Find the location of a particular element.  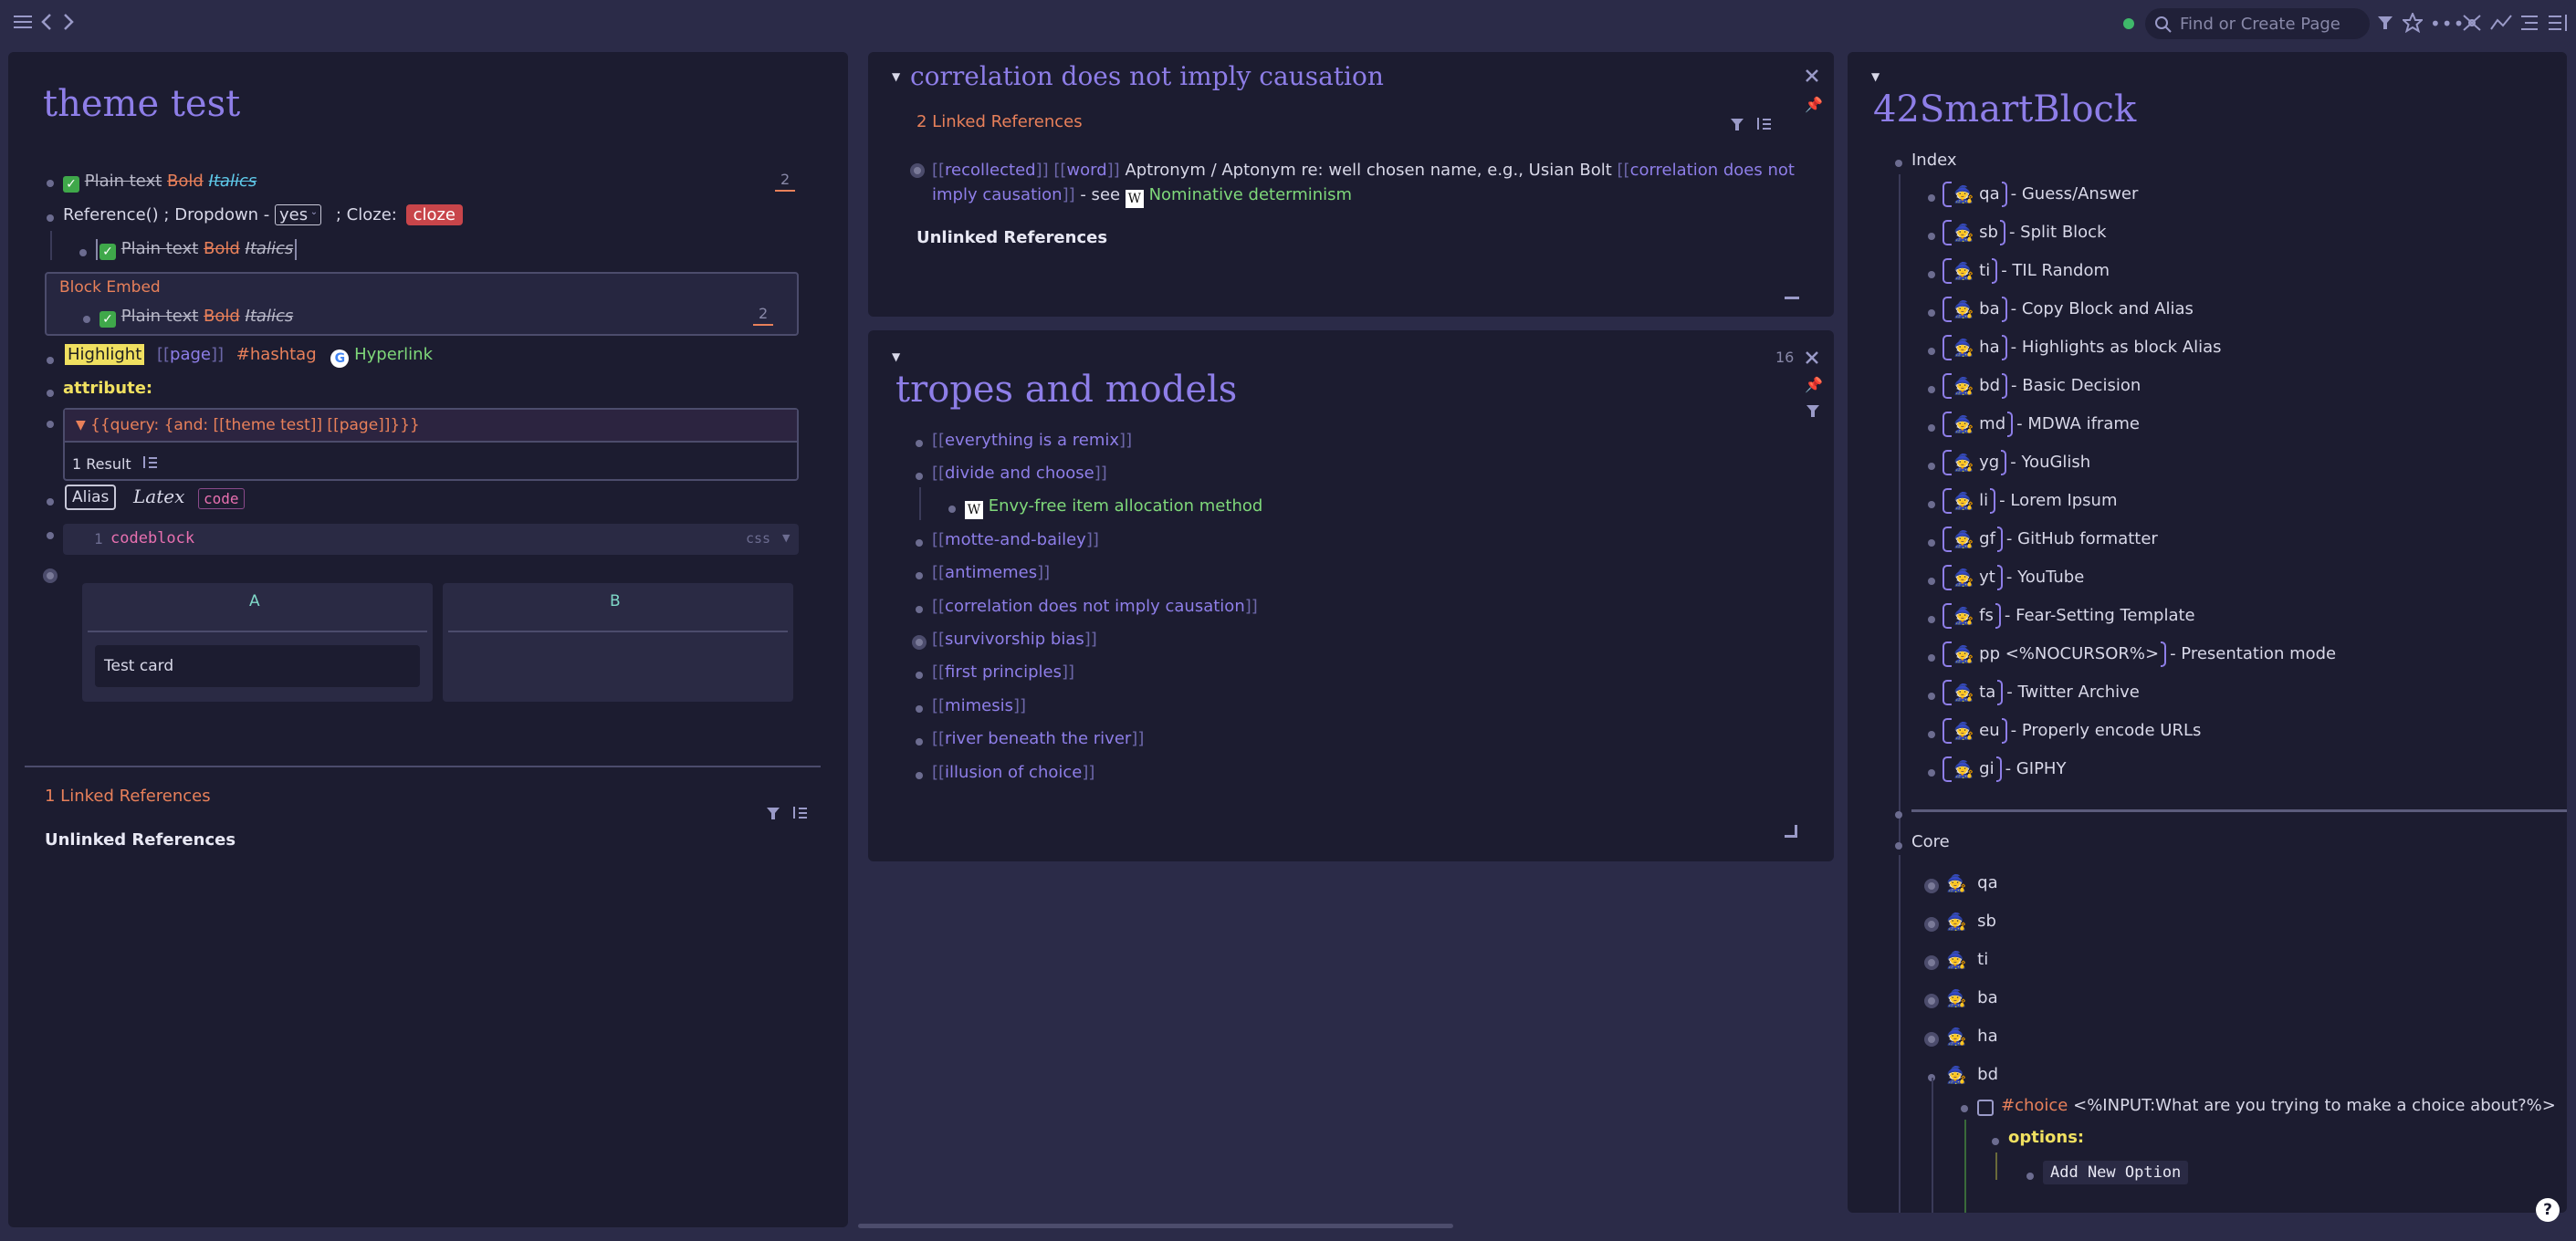

kanban-column-title: B is located at coordinates (615, 601).